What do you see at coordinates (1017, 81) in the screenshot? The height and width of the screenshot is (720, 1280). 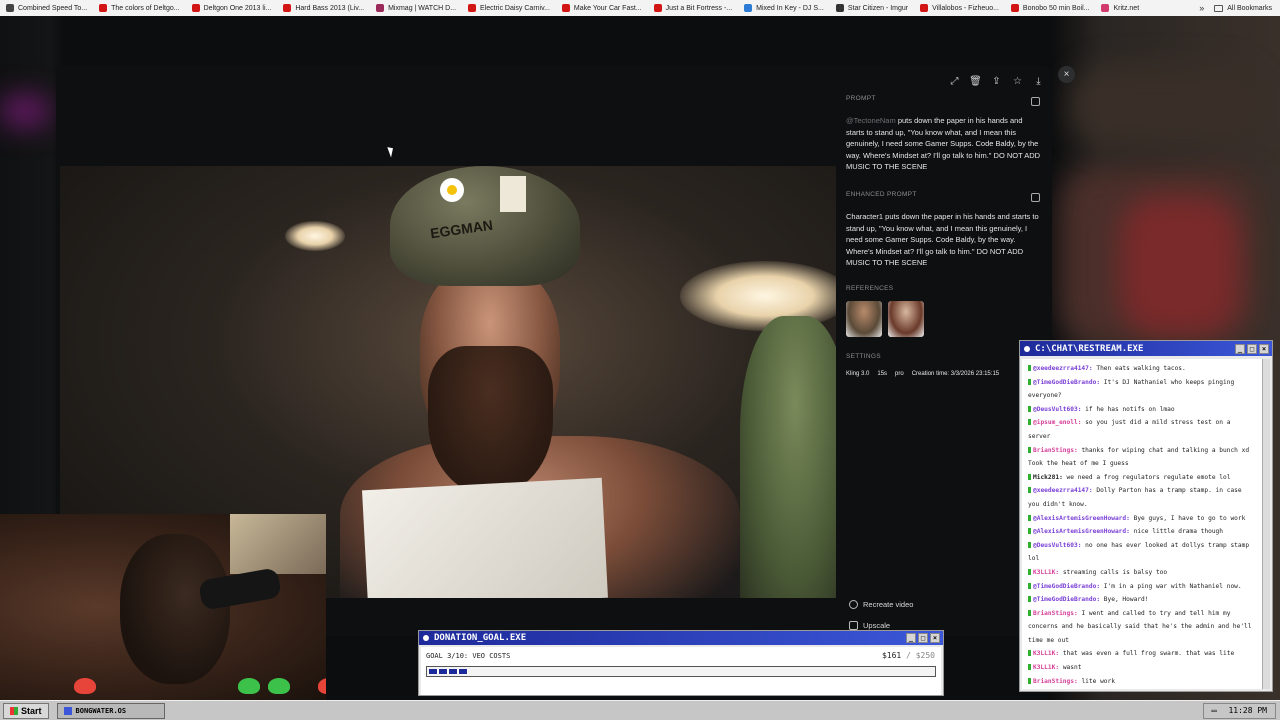 I see `star-icon: ☆` at bounding box center [1017, 81].